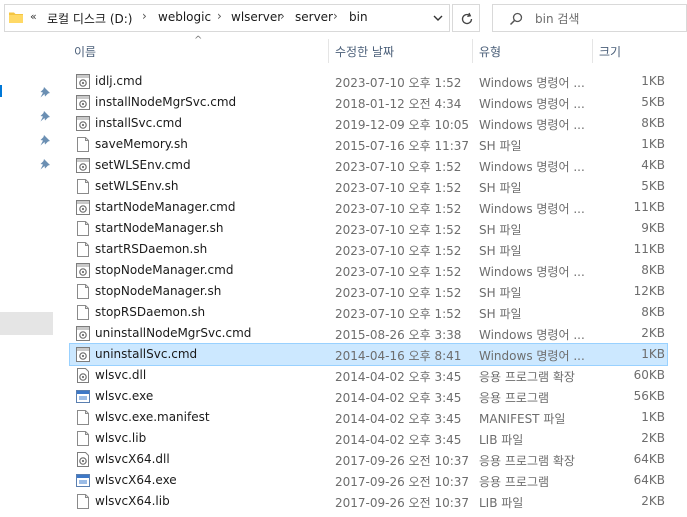  I want to click on file-type: MANIFEST 파일, so click(522, 419).